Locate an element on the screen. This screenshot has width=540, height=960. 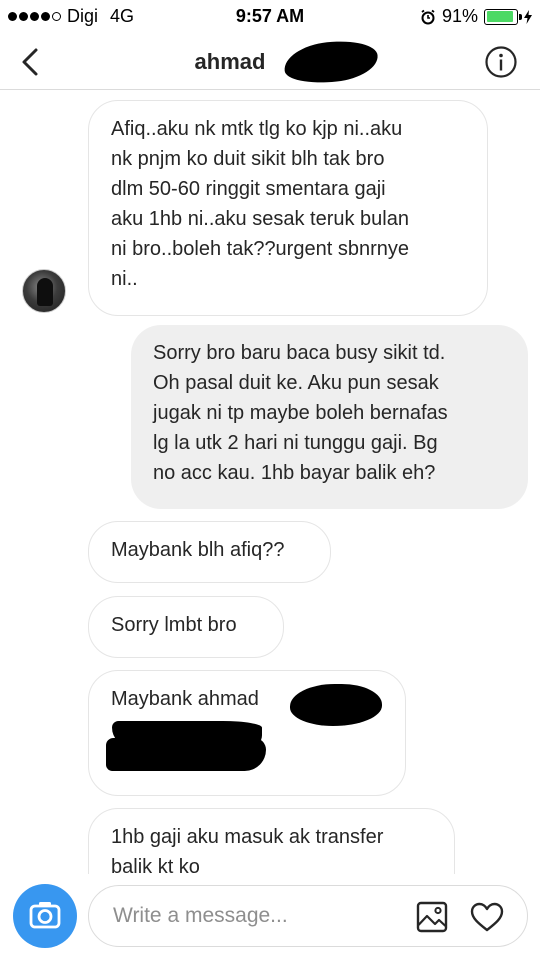
battery-percent: 91% is located at coordinates (459, 16).